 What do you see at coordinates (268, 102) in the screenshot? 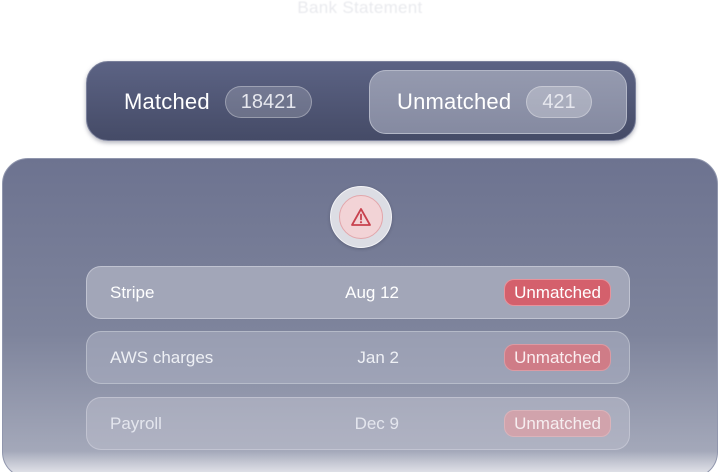
I see `matched-count-badge: 18421` at bounding box center [268, 102].